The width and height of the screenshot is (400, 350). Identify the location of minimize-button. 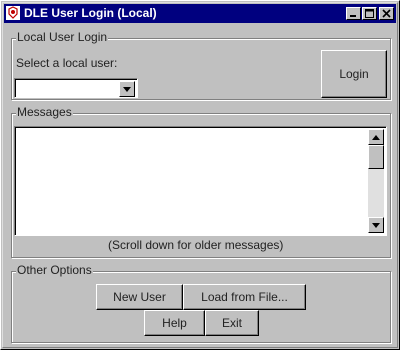
(353, 13).